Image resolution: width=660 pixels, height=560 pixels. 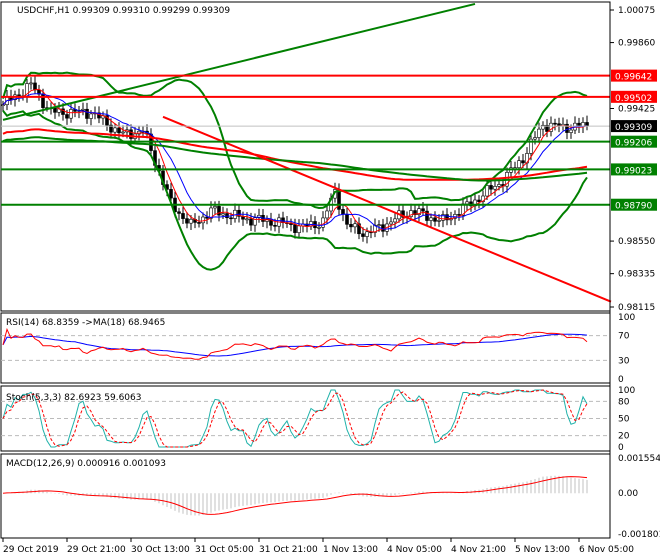 I want to click on y-tick-label: 0.98550, so click(x=636, y=242).